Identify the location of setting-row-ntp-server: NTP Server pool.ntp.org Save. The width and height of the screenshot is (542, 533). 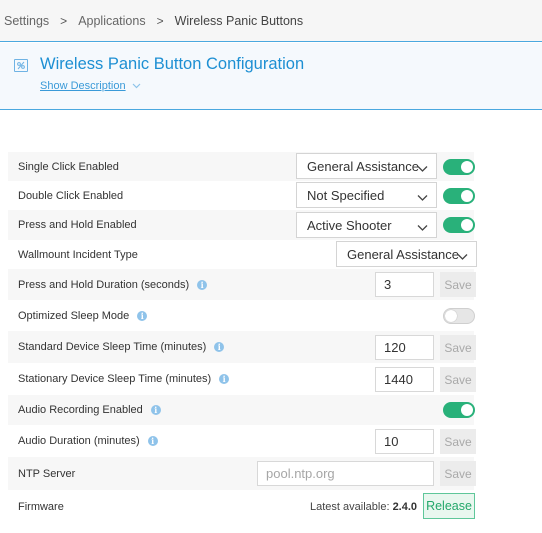
(242, 473).